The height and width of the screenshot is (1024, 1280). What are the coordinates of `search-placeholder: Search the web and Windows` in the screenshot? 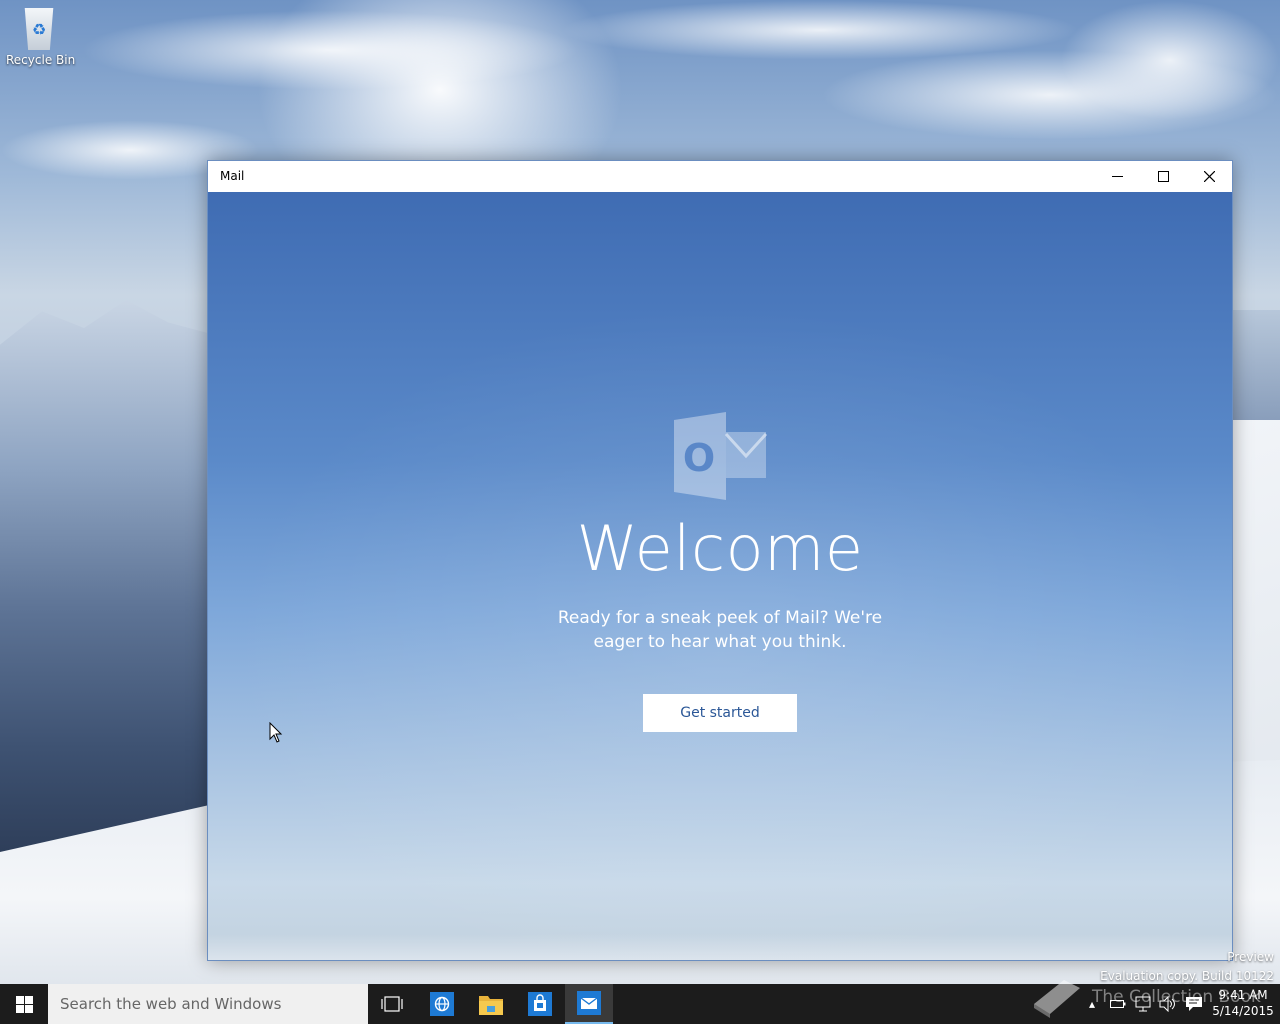 It's located at (171, 1004).